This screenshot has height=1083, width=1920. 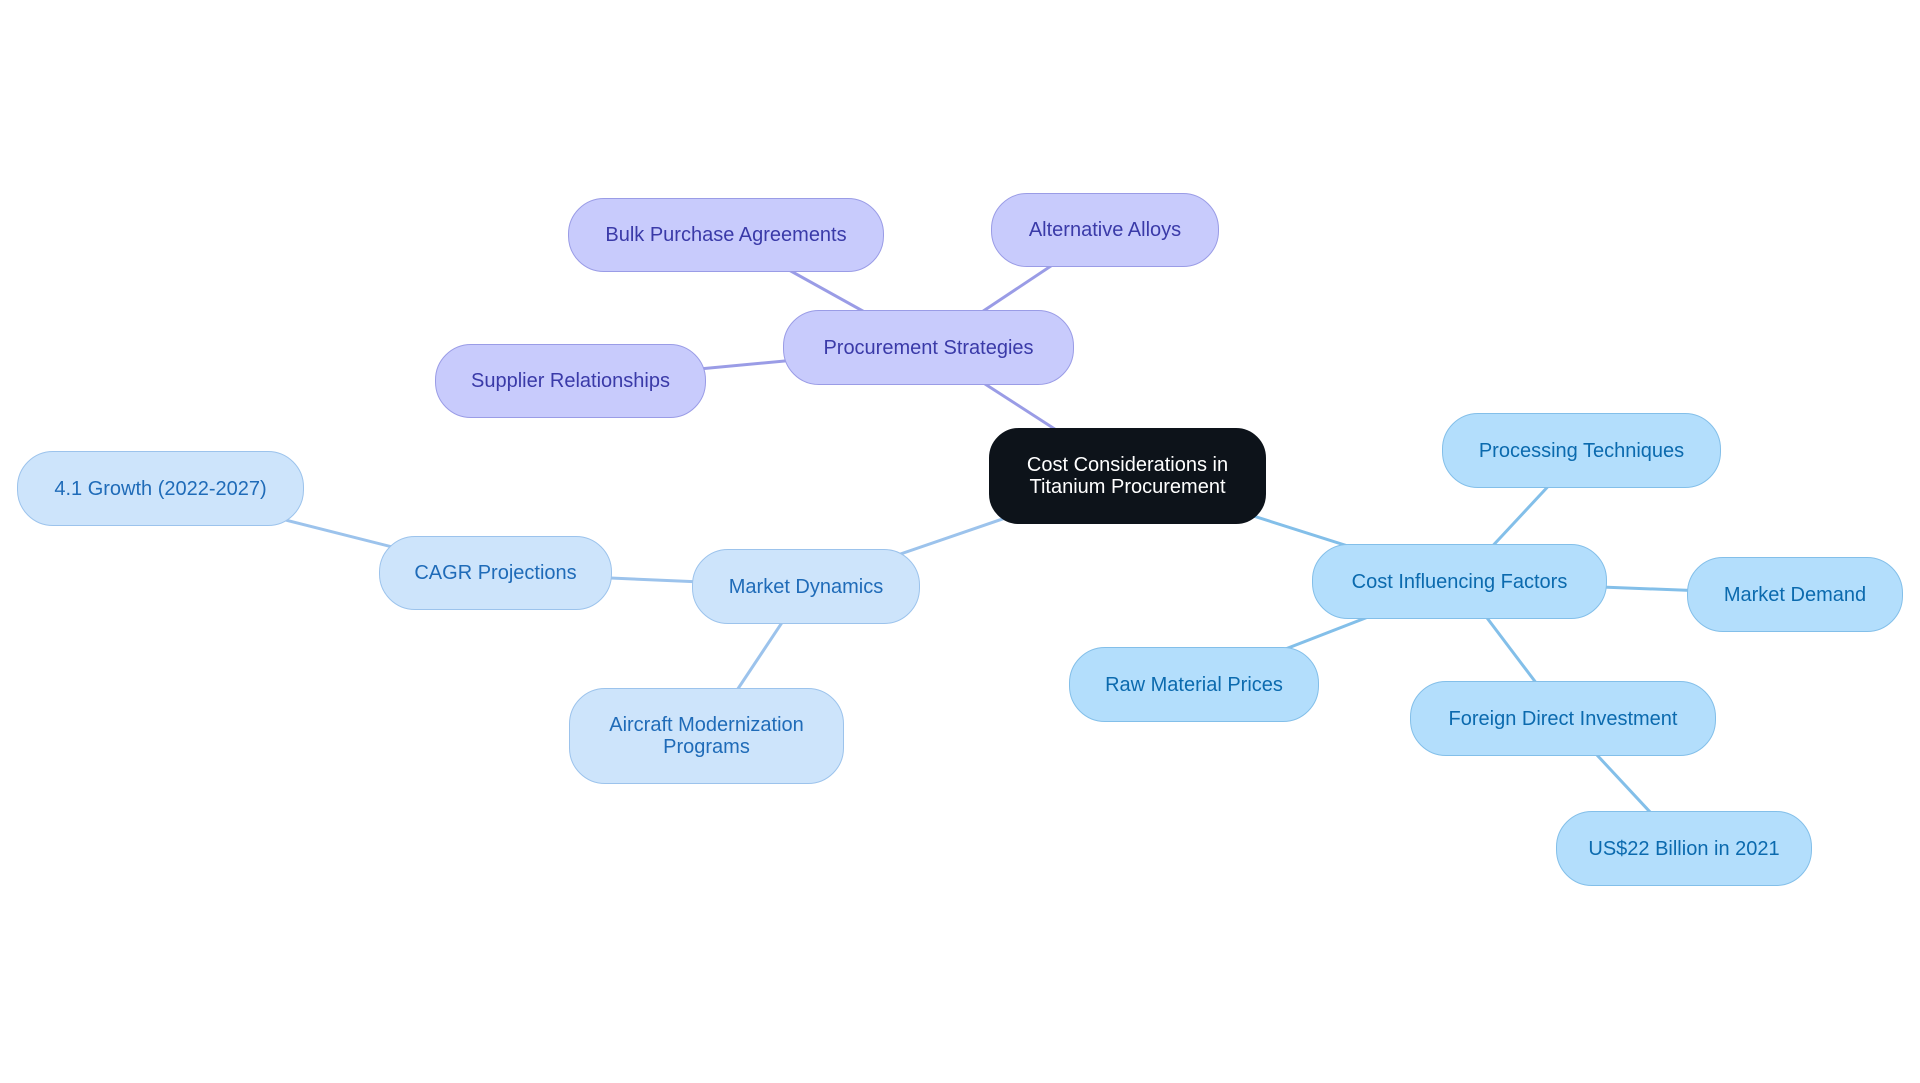 What do you see at coordinates (726, 235) in the screenshot?
I see `bulk-purchase-agreements-node: Bulk Purchase Agreements` at bounding box center [726, 235].